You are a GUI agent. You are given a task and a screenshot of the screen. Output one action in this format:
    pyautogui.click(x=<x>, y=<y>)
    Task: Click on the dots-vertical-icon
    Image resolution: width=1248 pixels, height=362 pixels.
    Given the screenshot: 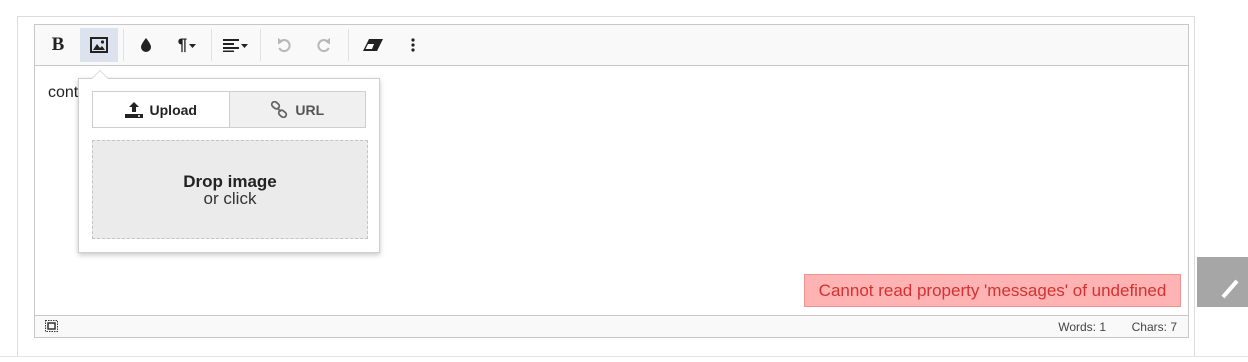 What is the action you would take?
    pyautogui.click(x=413, y=45)
    